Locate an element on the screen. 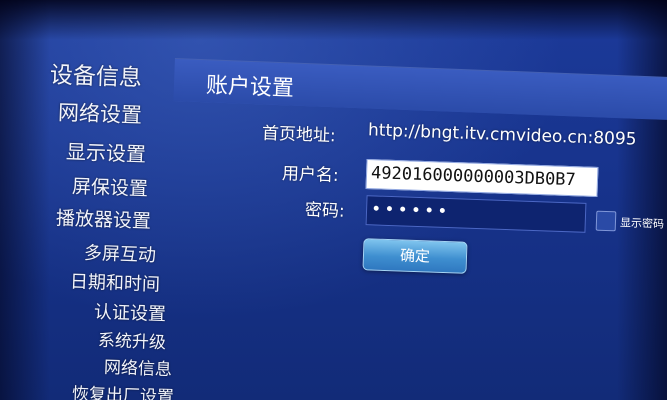 This screenshot has width=667, height=400. sidebar-item-multiscreen: 多屏互动 is located at coordinates (120, 253).